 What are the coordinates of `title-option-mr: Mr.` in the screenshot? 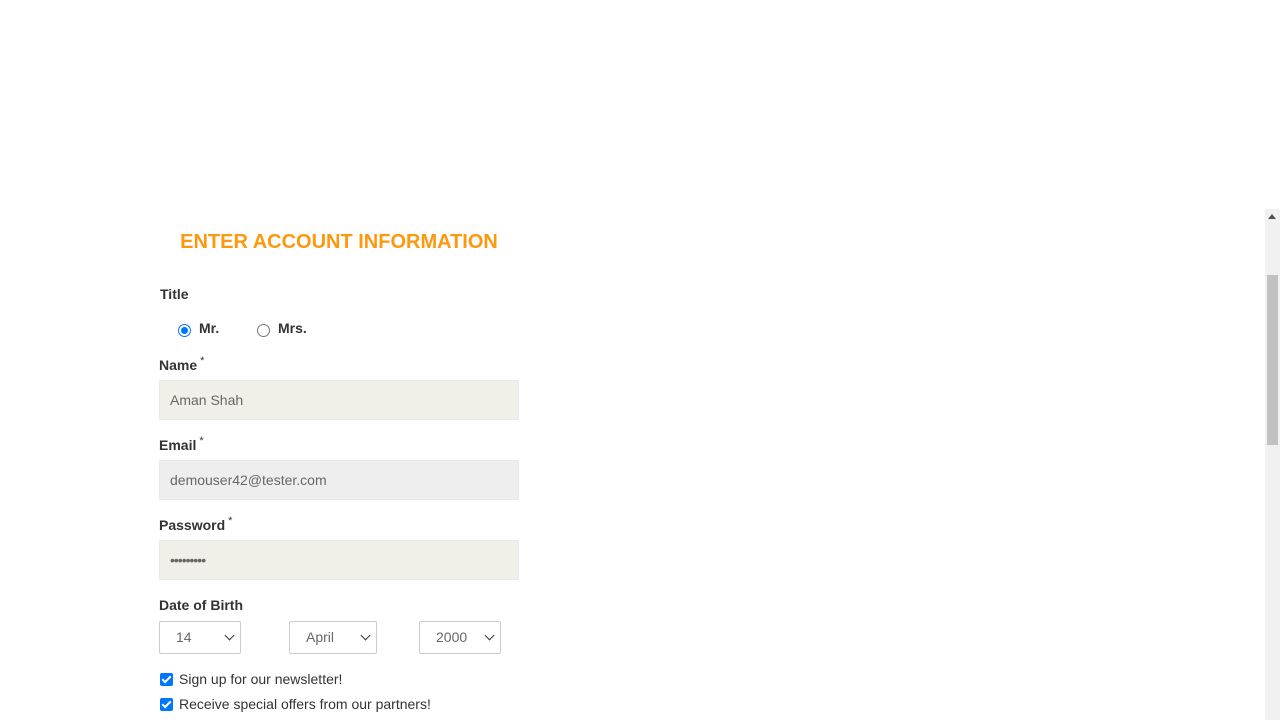 It's located at (198, 327).